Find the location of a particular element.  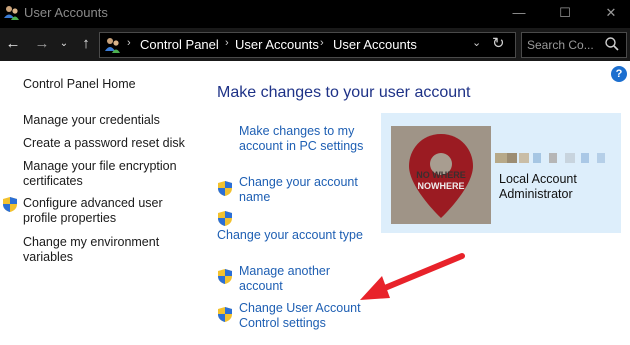

account-type: Administrator is located at coordinates (536, 194).